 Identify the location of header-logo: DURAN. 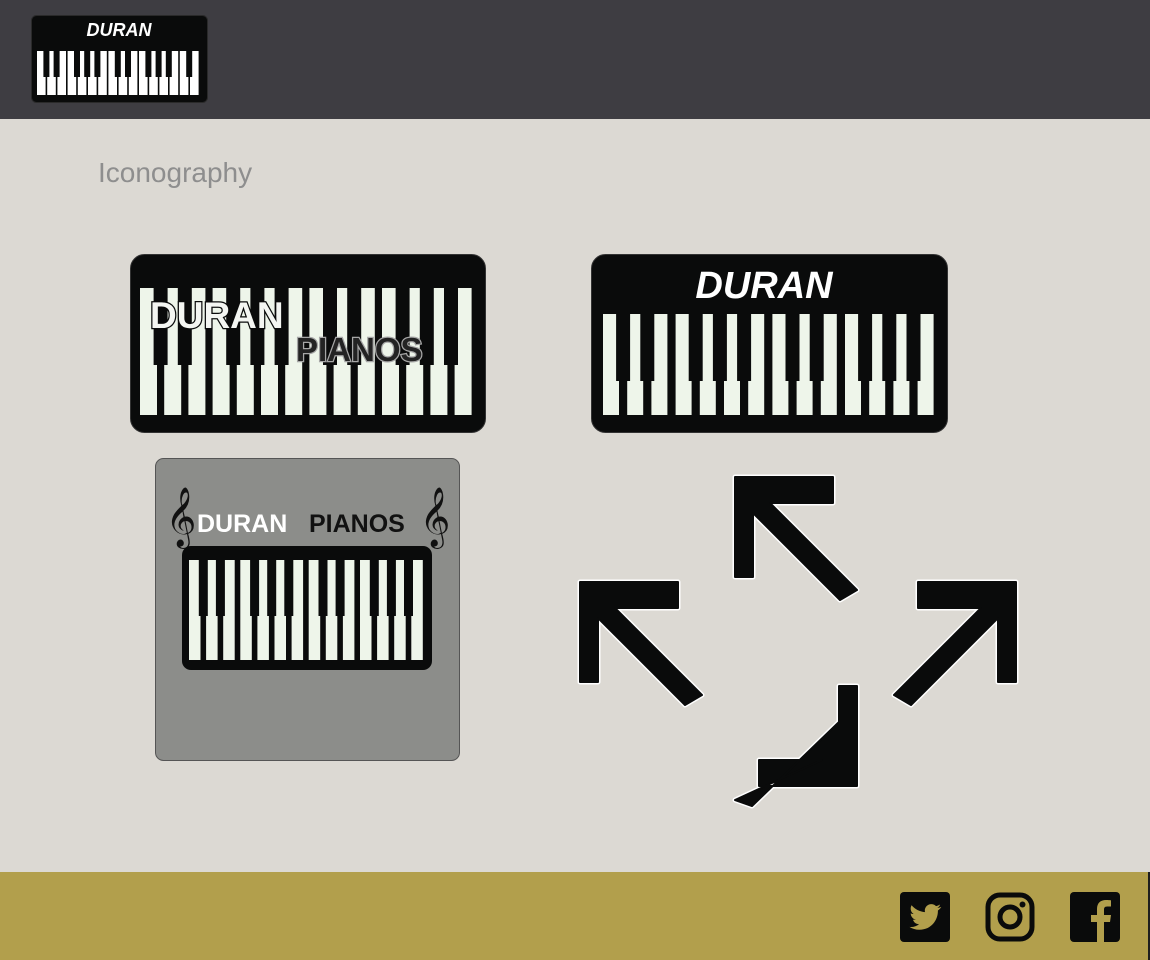
(119, 59).